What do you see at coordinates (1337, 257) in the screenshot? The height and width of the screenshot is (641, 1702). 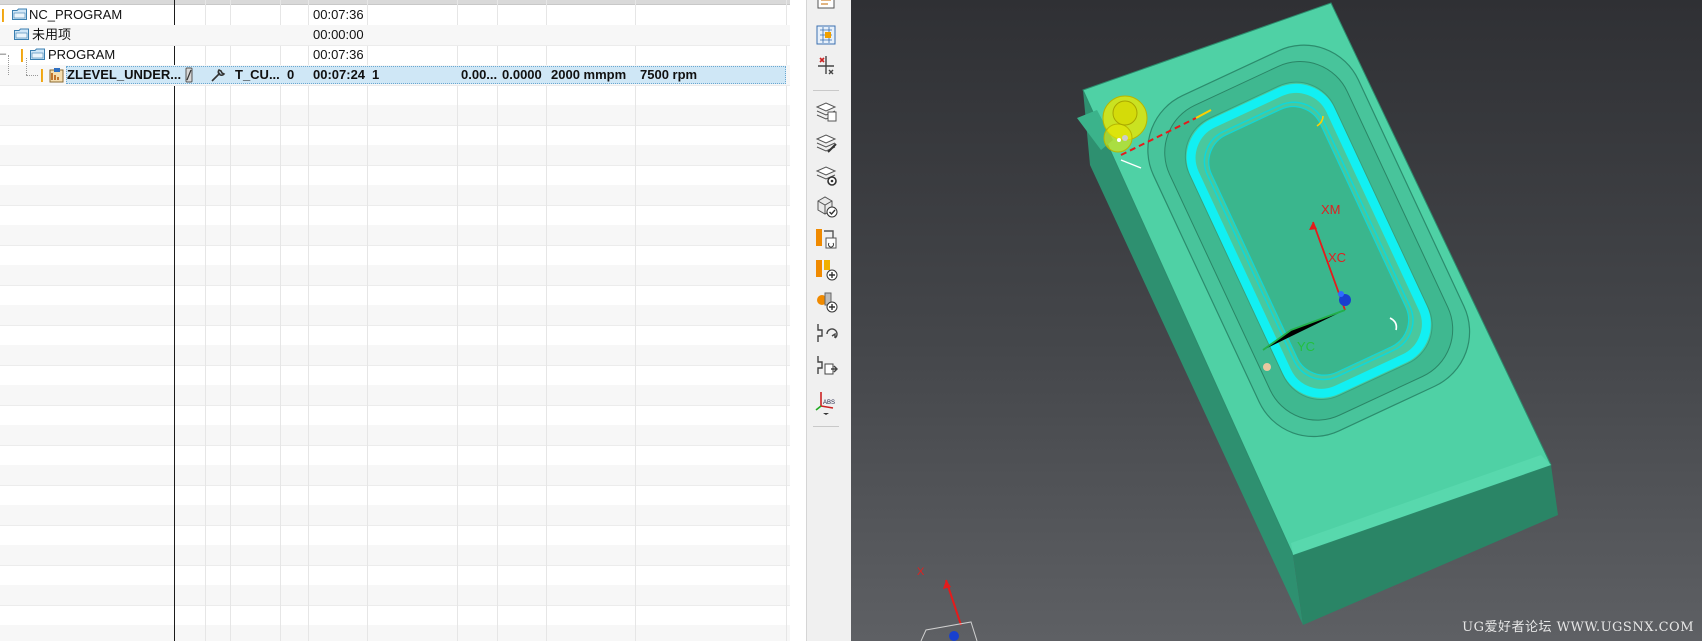 I see `xc-label: XC` at bounding box center [1337, 257].